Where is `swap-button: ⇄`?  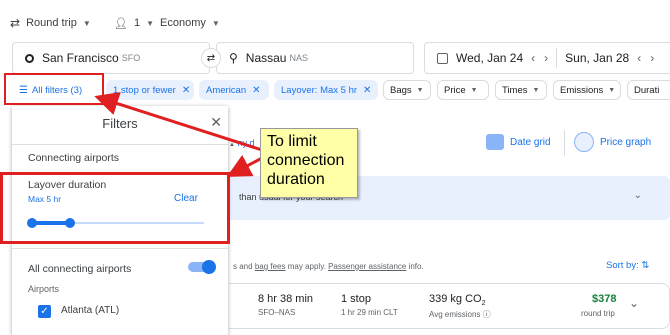 swap-button: ⇄ is located at coordinates (211, 58).